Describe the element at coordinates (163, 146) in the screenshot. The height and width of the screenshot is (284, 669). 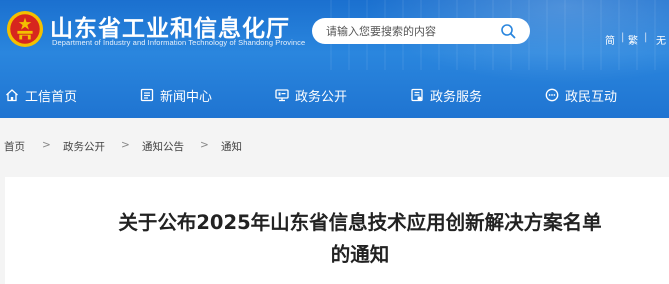
I see `breadcrumb-notices-link: 通知公告` at that location.